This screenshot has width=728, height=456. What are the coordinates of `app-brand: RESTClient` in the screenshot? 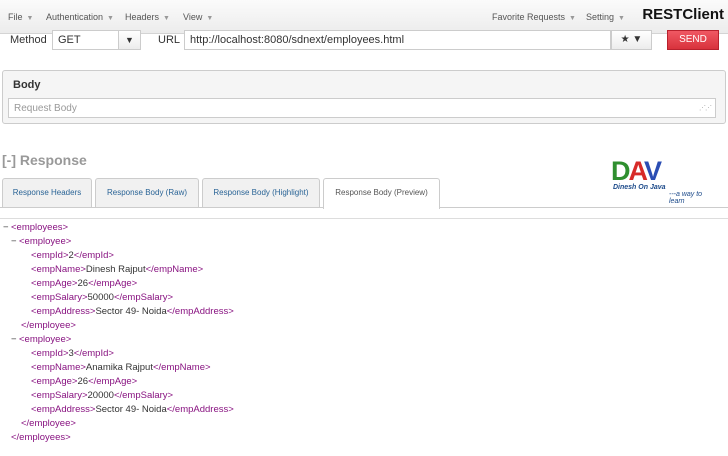 It's located at (683, 14).